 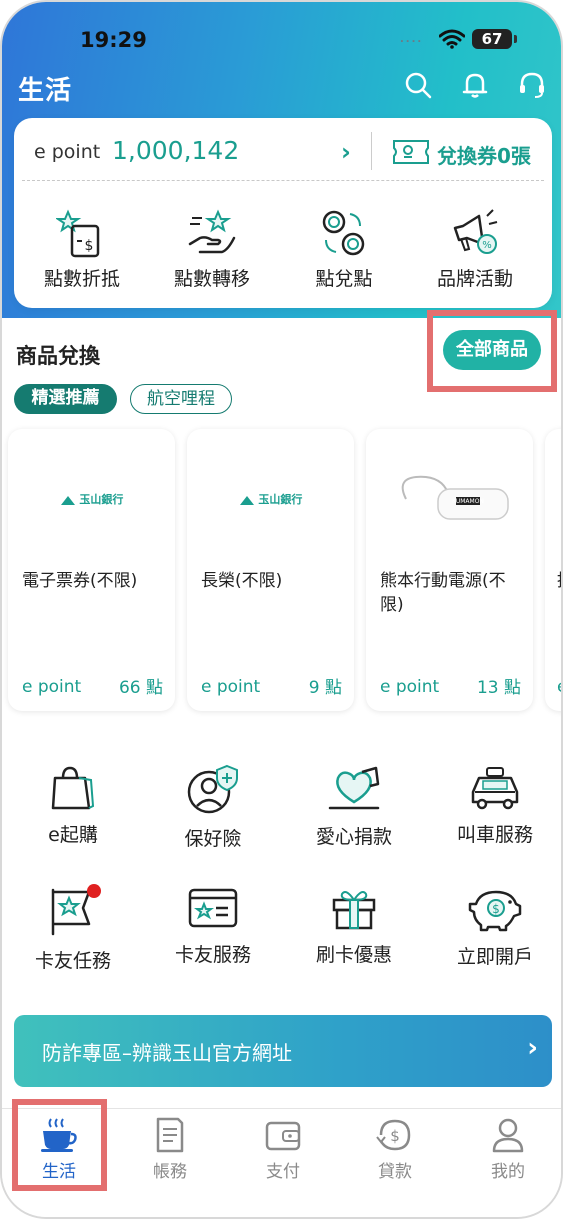 What do you see at coordinates (213, 934) in the screenshot?
I see `service-card-services: 卡友服務` at bounding box center [213, 934].